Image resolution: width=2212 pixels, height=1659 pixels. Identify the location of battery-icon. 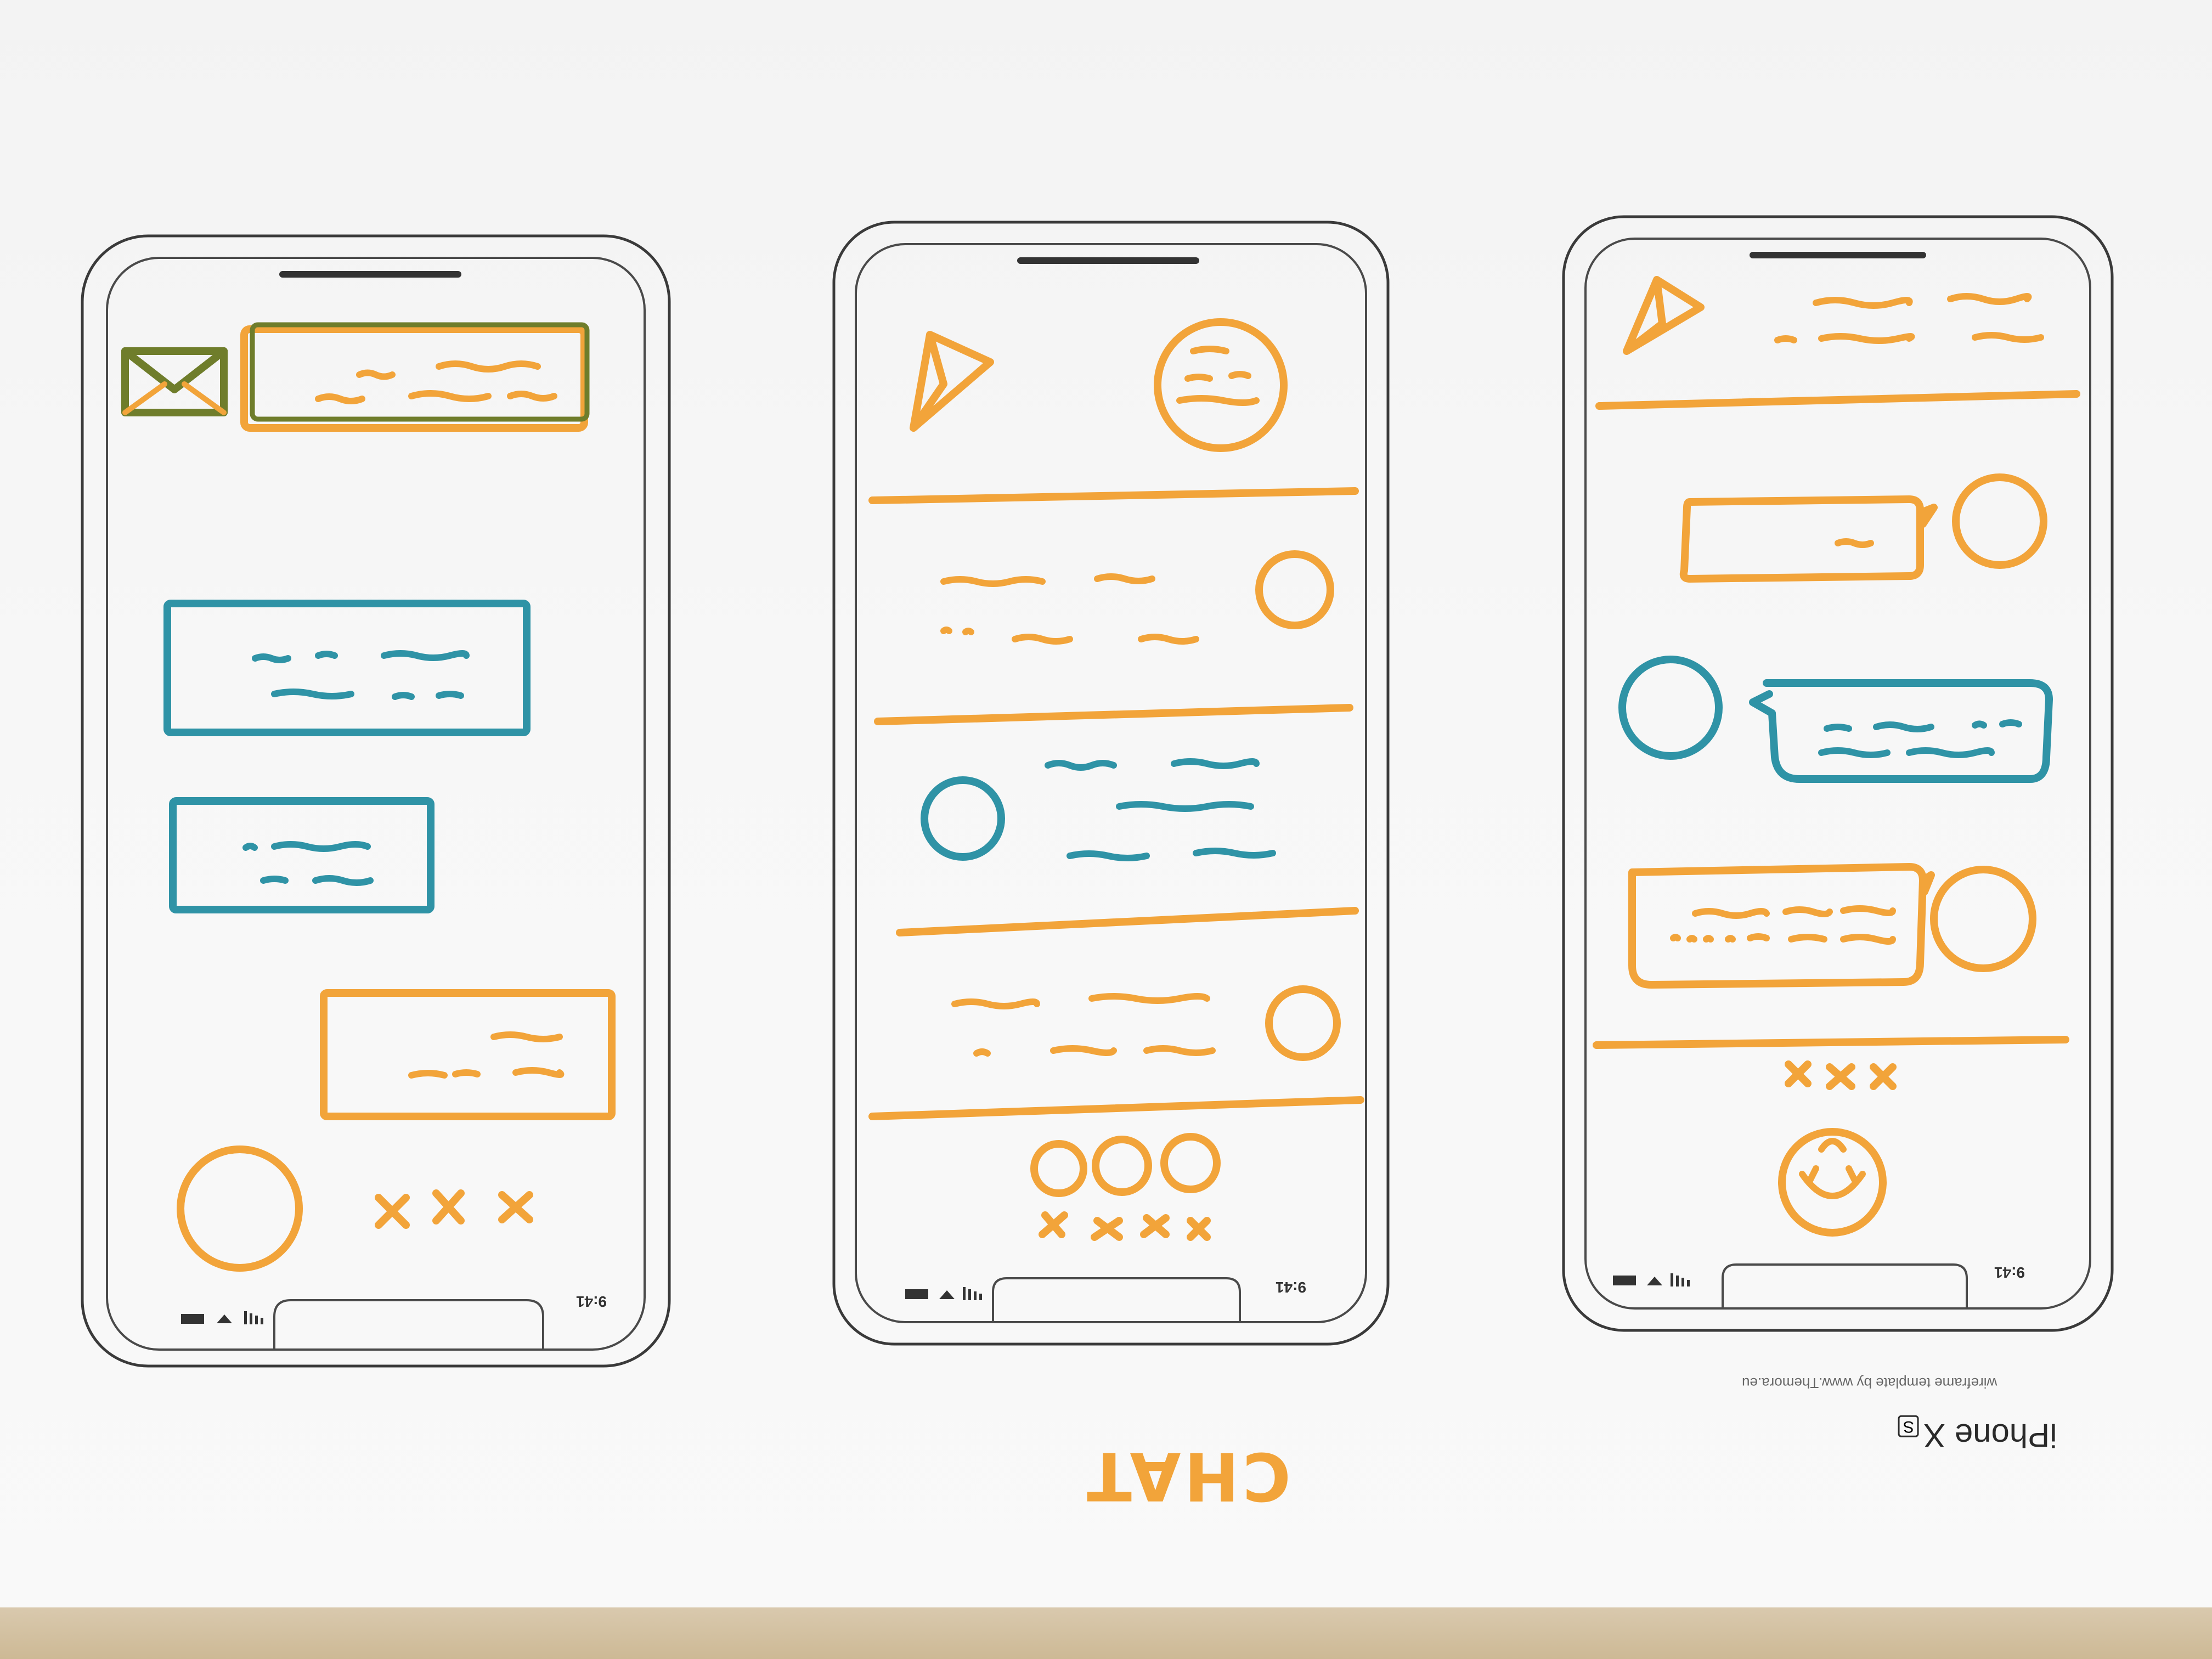
(192, 1319).